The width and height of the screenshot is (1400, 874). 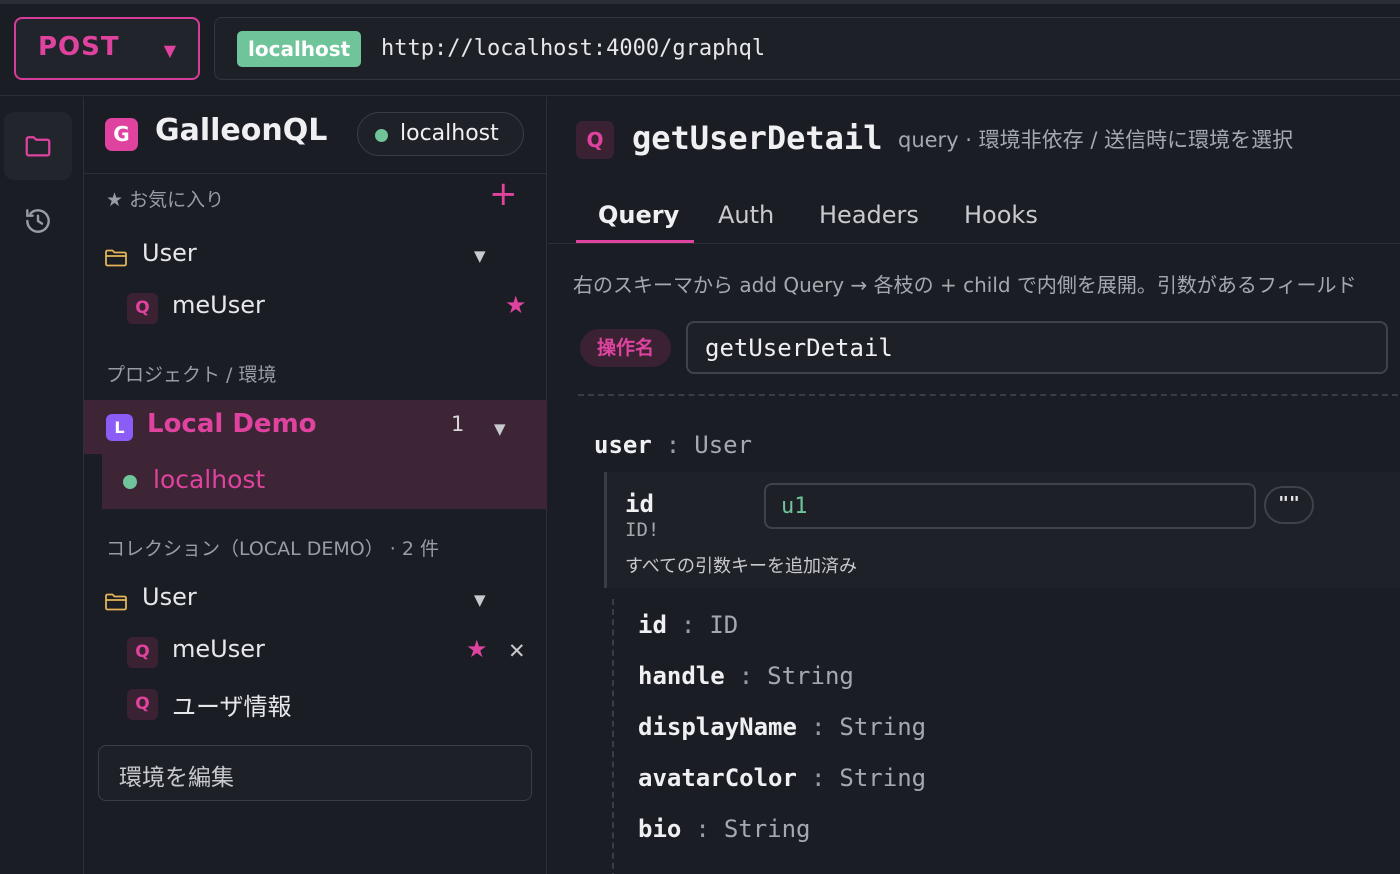 I want to click on method-select: POST ▼, so click(x=107, y=48).